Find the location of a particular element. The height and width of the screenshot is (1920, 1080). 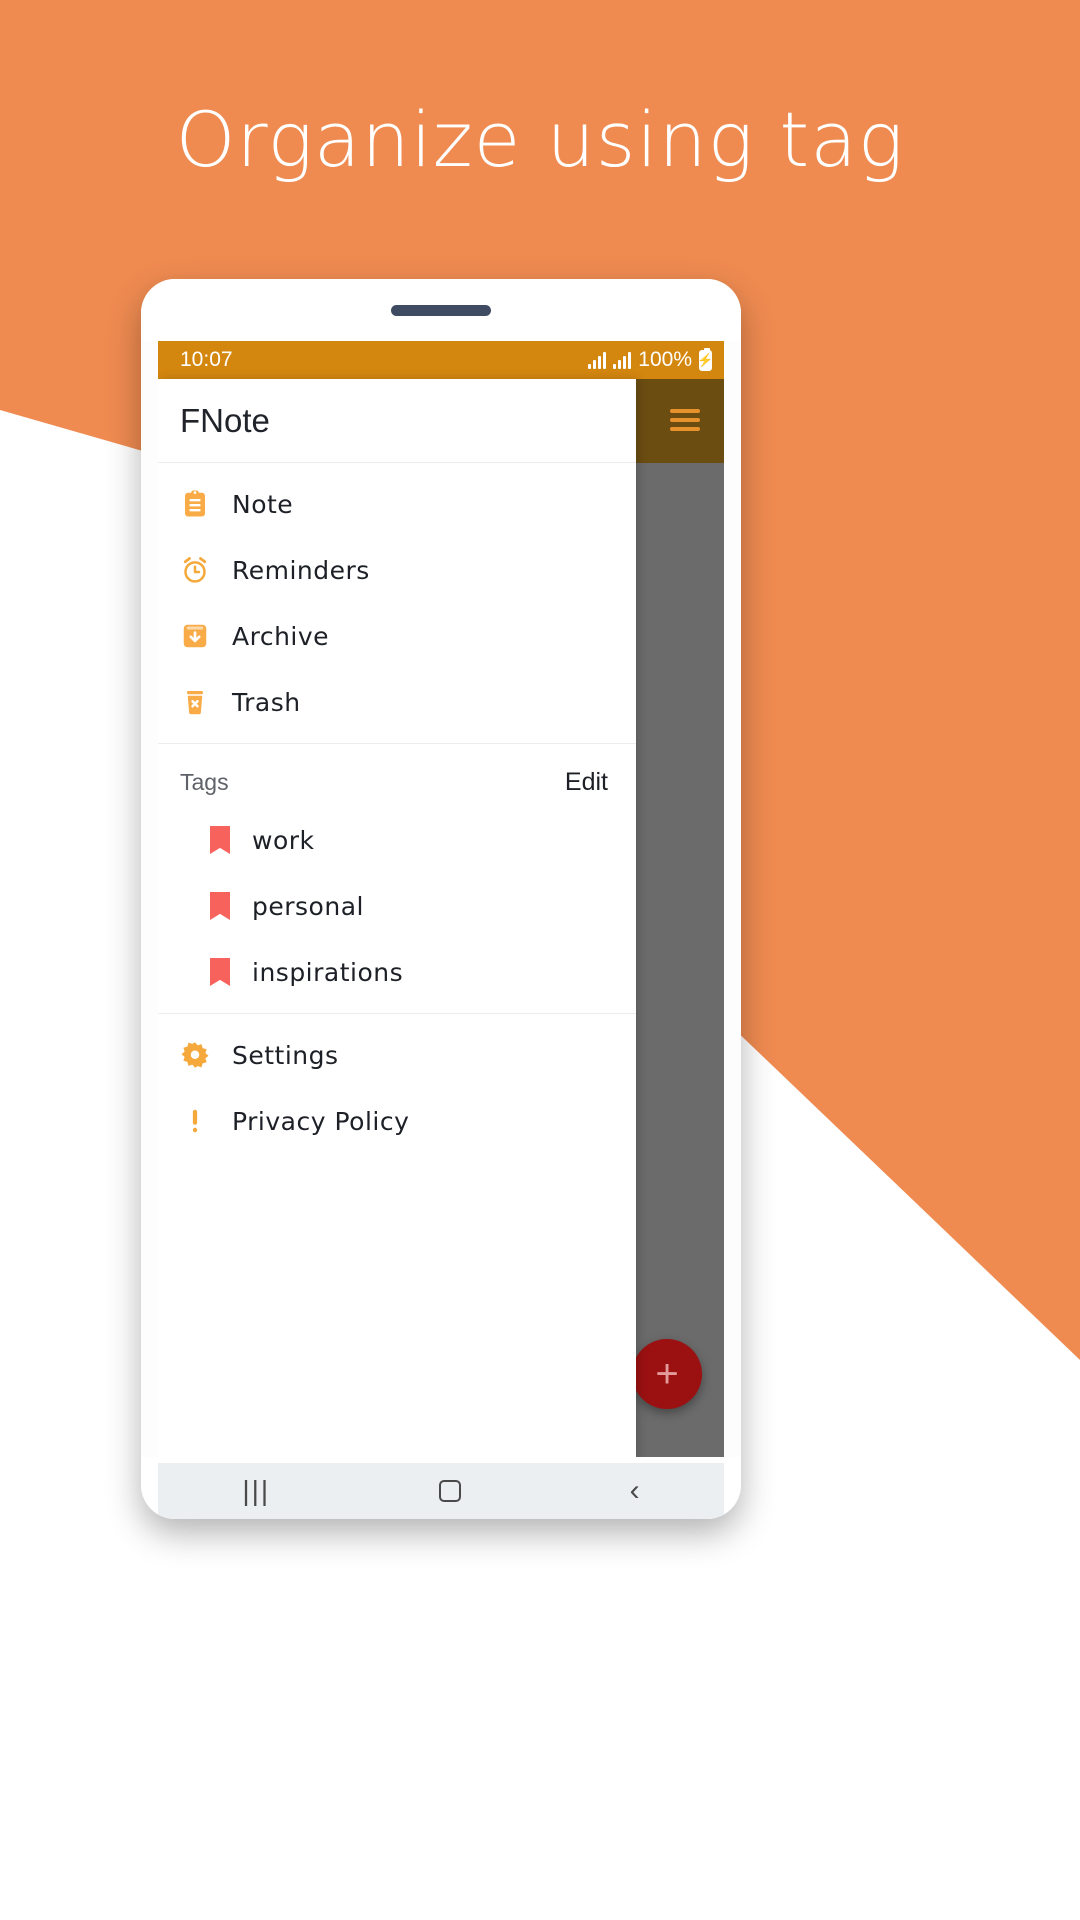

archive-box-icon is located at coordinates (195, 636).